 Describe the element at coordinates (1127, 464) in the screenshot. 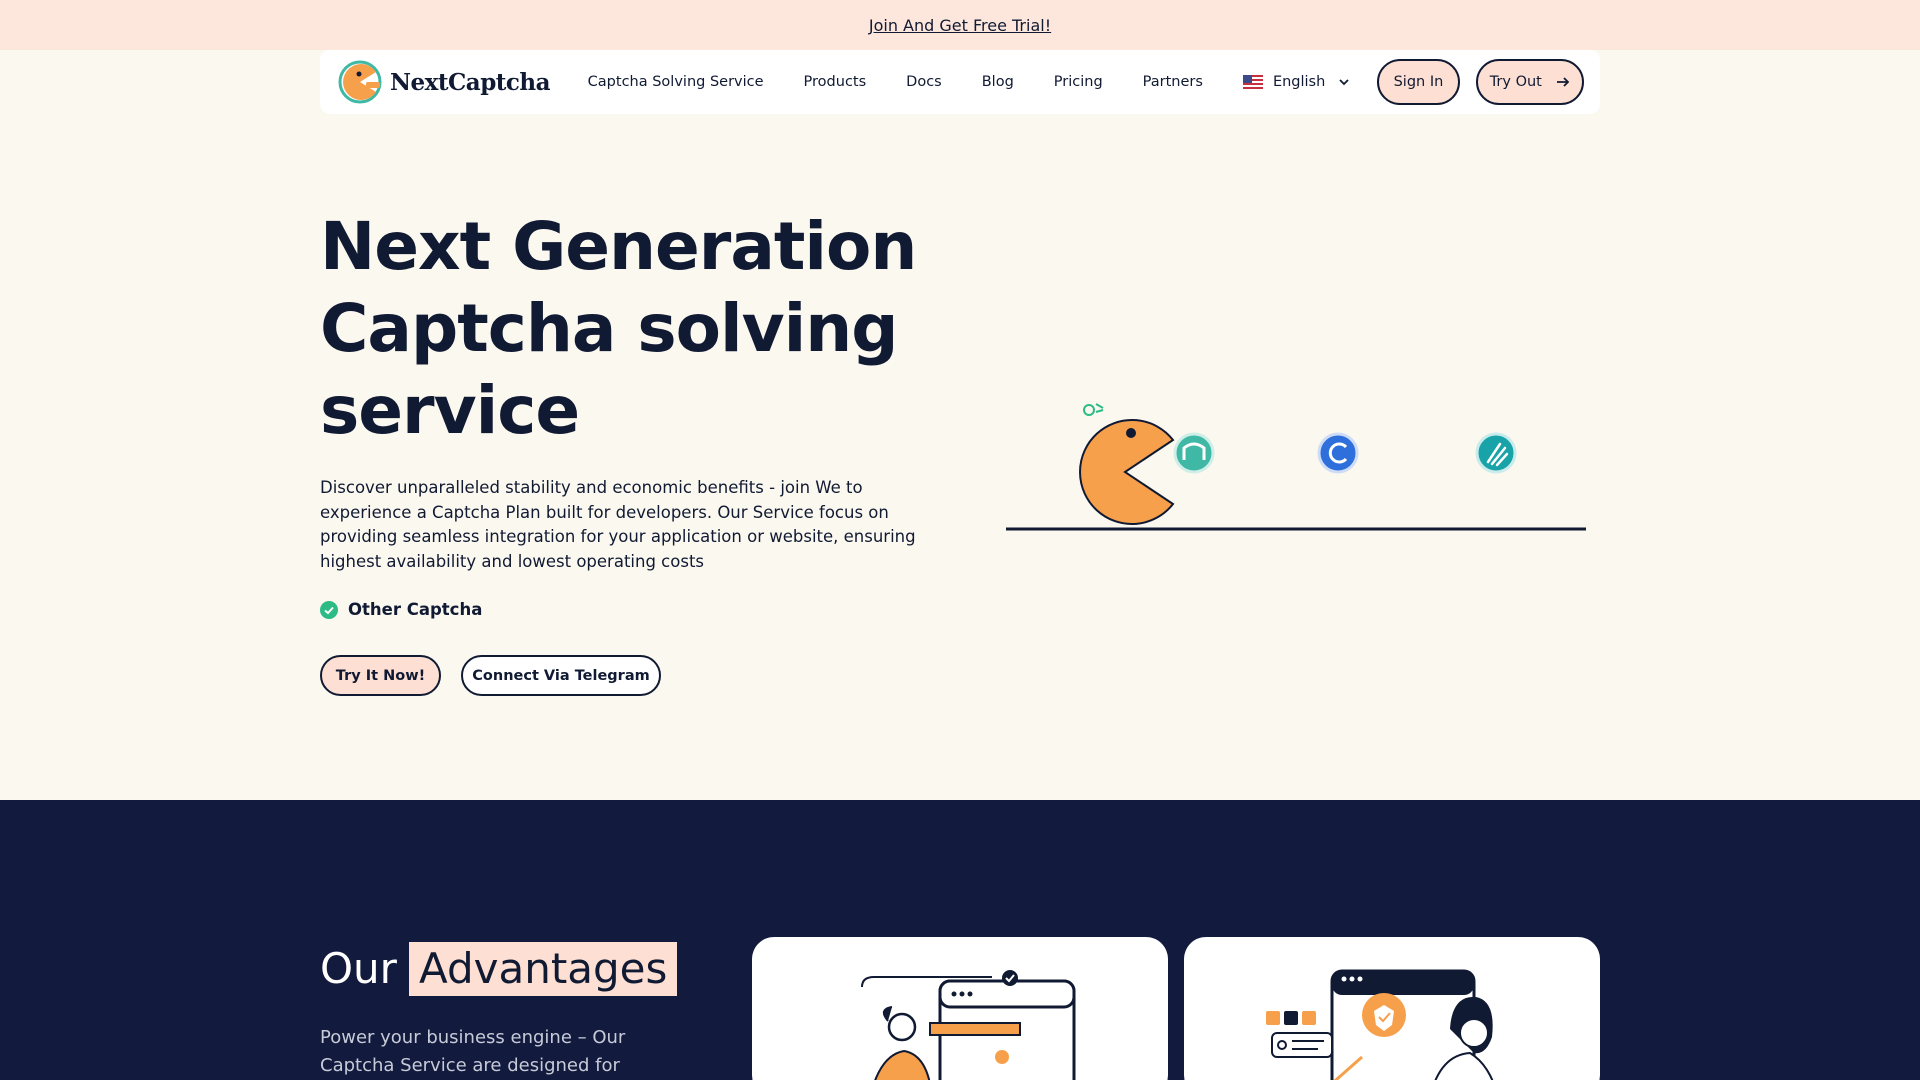

I see `pacman-mascot-icon` at that location.